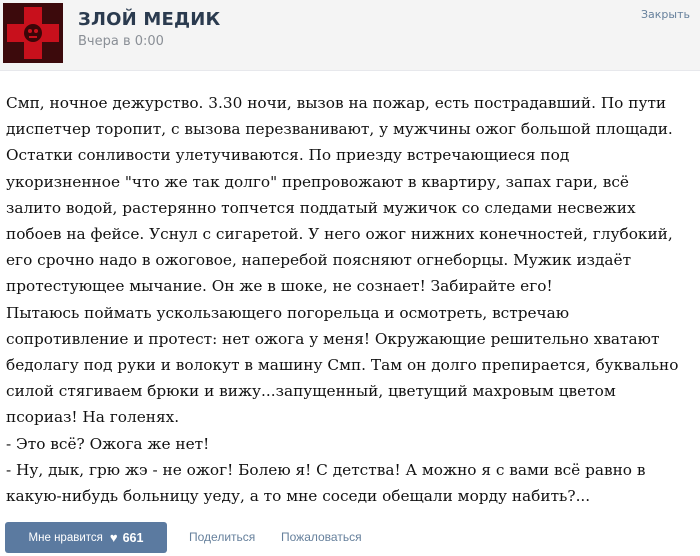 The height and width of the screenshot is (556, 700). I want to click on group-name-link: ЗЛОЙ МЕДИК, so click(149, 19).